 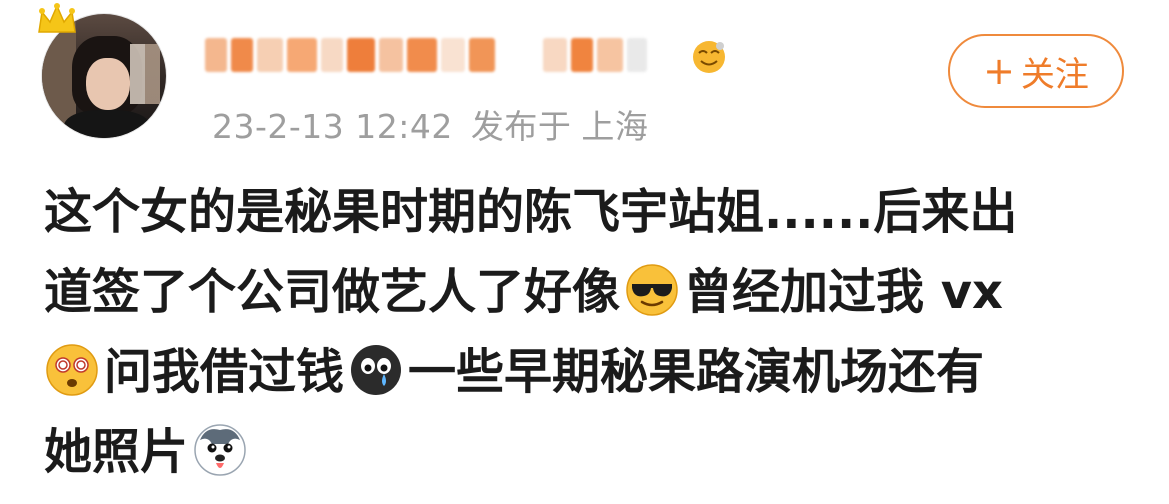 What do you see at coordinates (145, 74) in the screenshot?
I see `avatar-mosaic` at bounding box center [145, 74].